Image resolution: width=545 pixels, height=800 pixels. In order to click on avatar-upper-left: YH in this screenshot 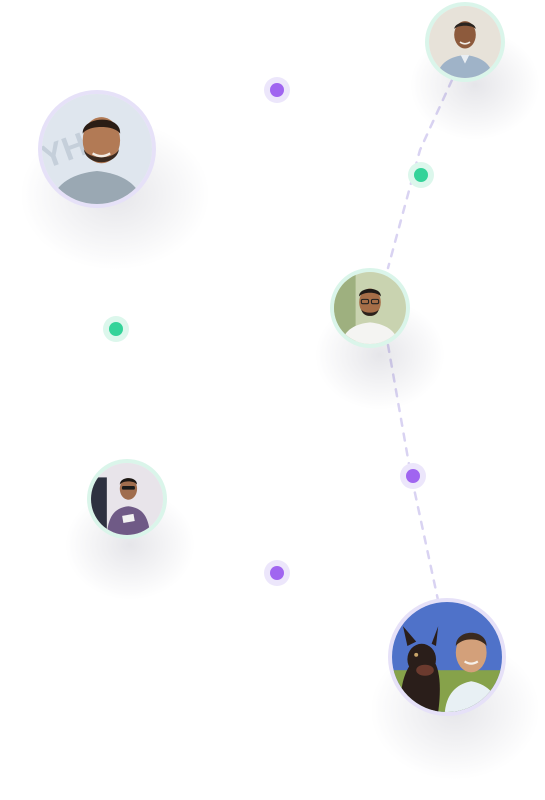, I will do `click(97, 149)`.